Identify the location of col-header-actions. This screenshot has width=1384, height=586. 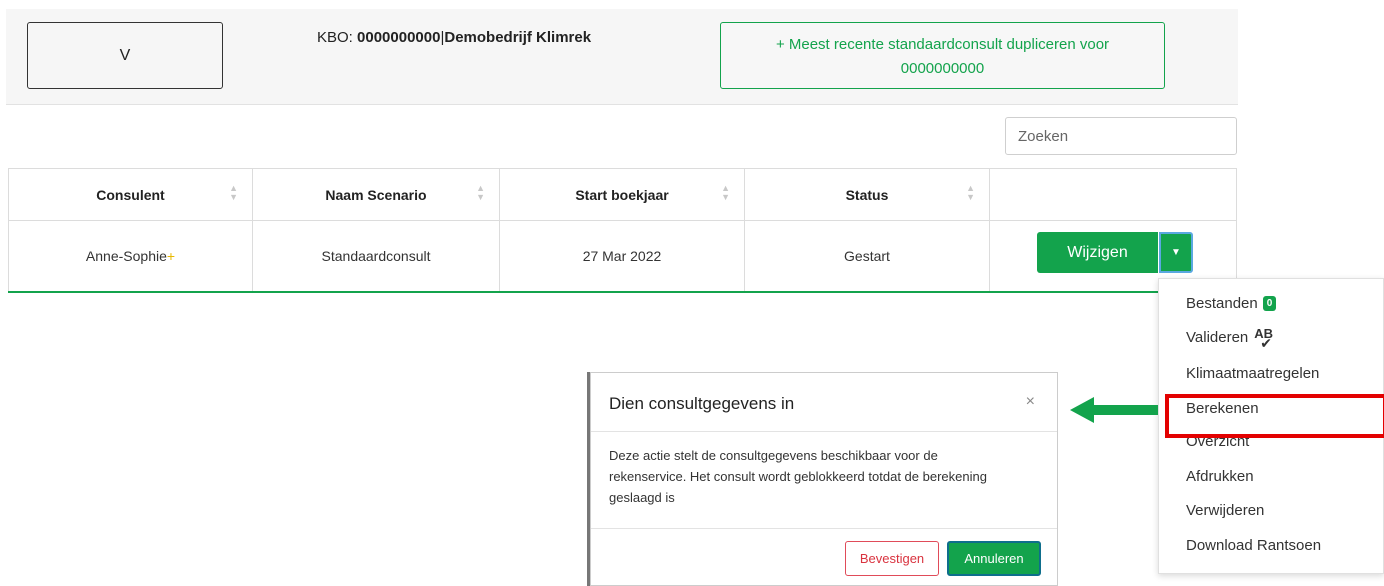
(1113, 194).